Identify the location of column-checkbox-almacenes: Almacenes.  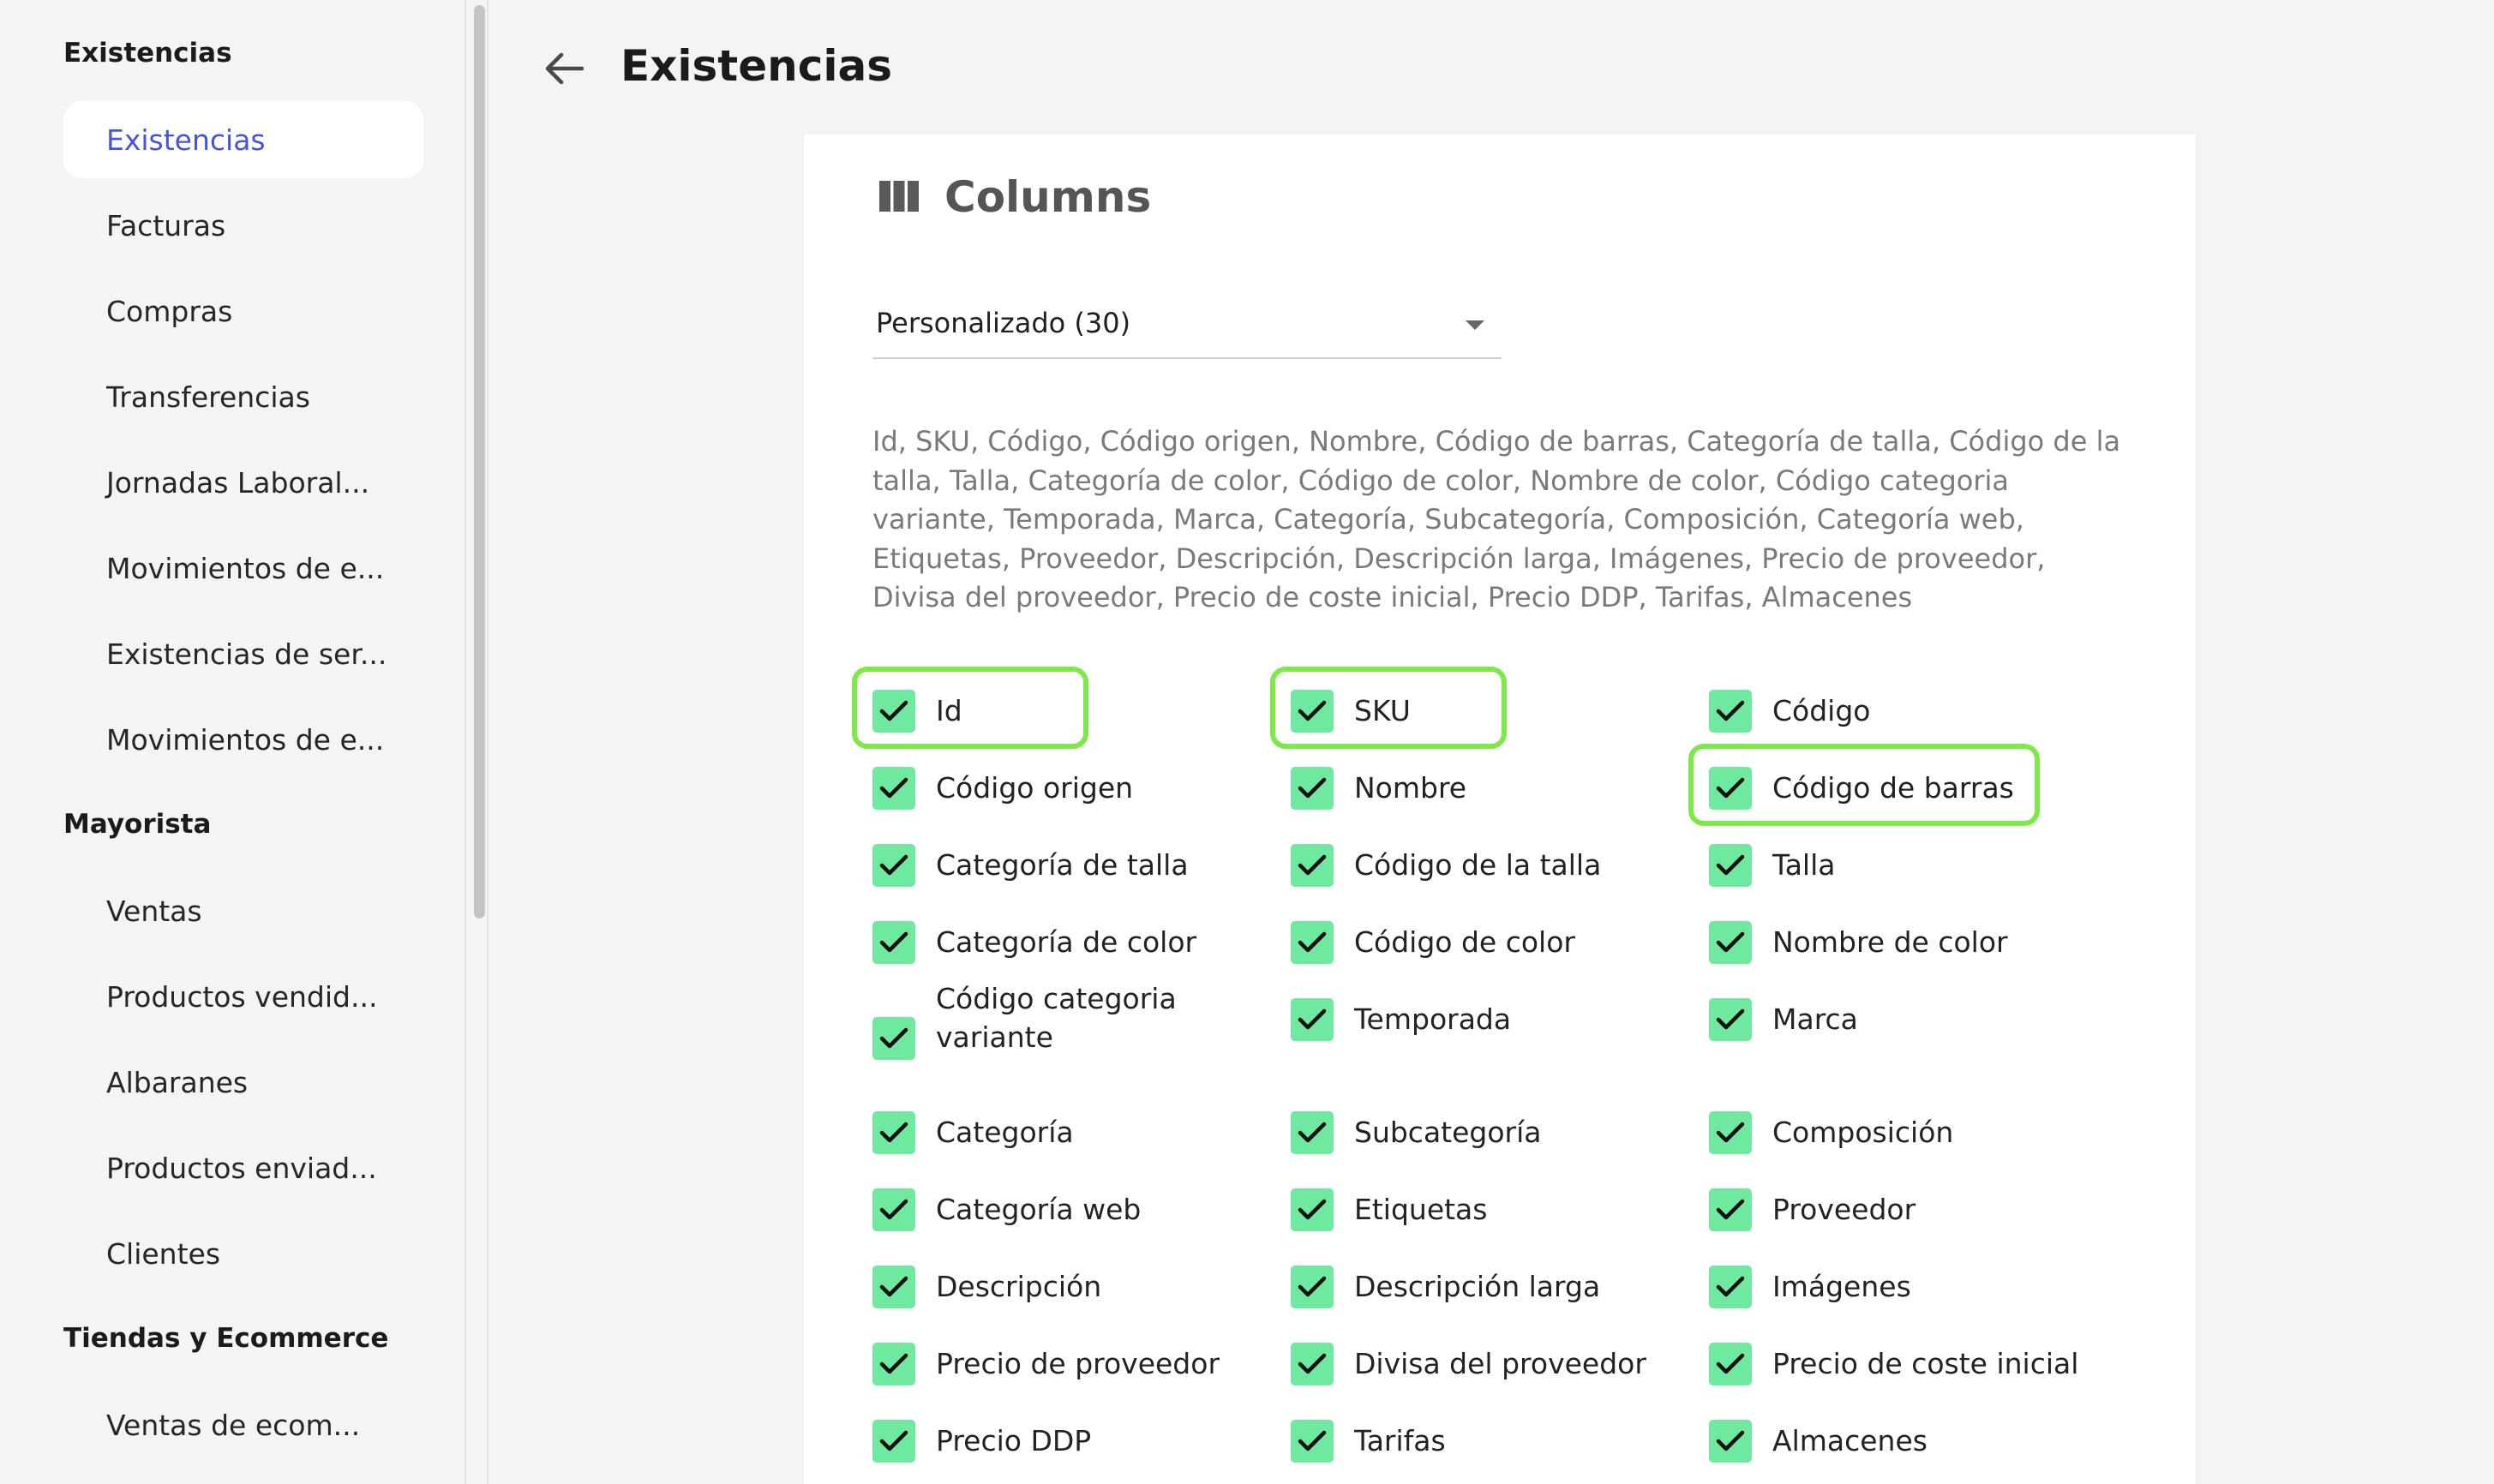
(1818, 1441).